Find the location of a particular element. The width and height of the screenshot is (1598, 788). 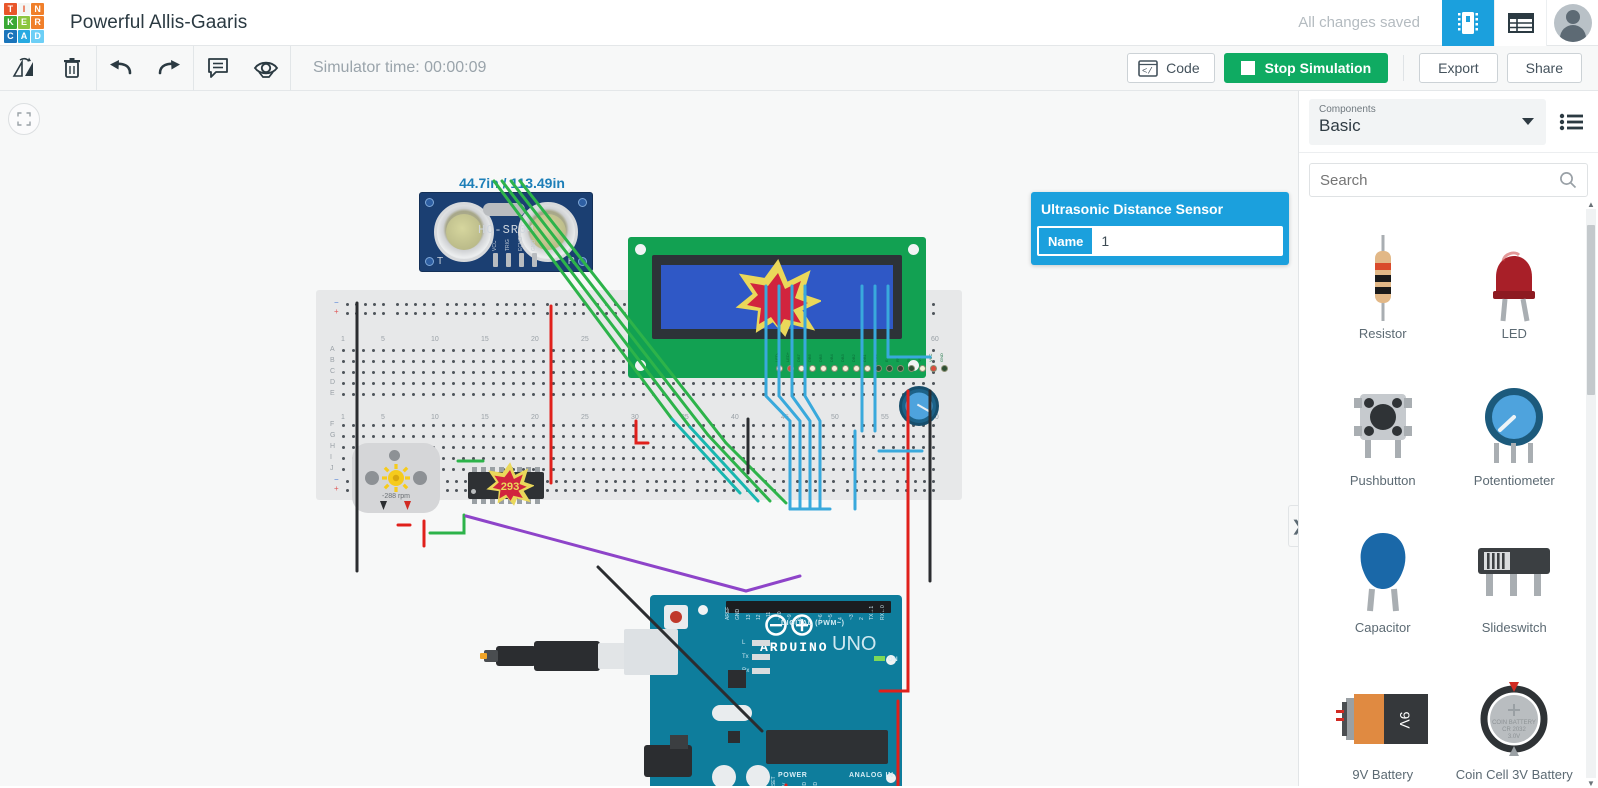

components-grid: Resistor LED Pushbutton is located at coordinates (1448, 496).